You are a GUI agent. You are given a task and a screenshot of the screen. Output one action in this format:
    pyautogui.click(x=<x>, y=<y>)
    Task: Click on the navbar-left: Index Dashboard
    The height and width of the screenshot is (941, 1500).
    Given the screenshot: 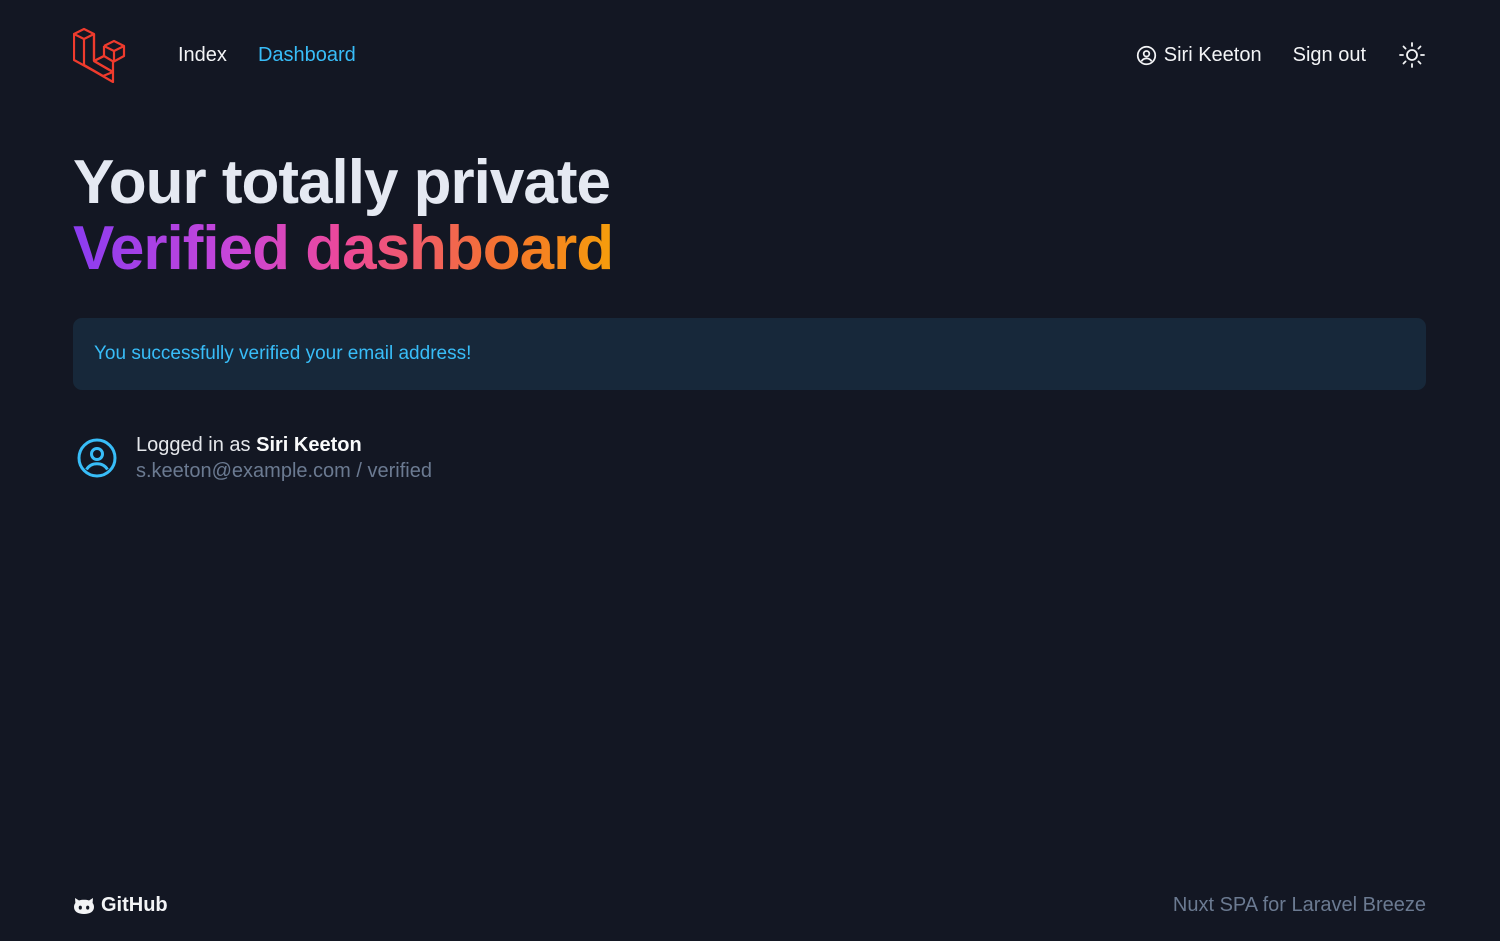 What is the action you would take?
    pyautogui.click(x=230, y=55)
    